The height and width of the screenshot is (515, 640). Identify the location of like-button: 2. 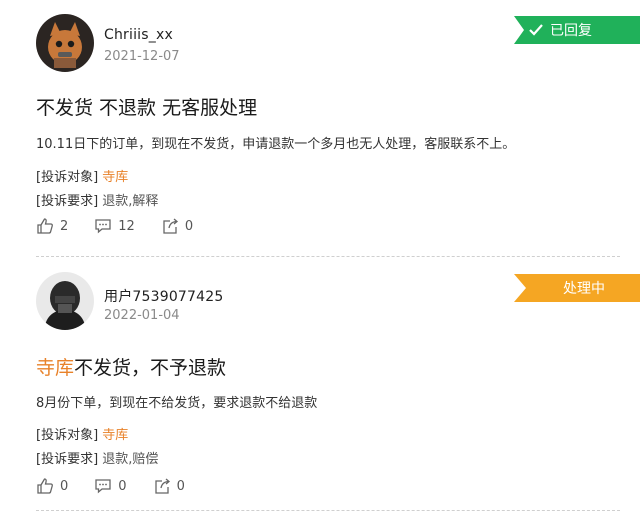
(52, 226).